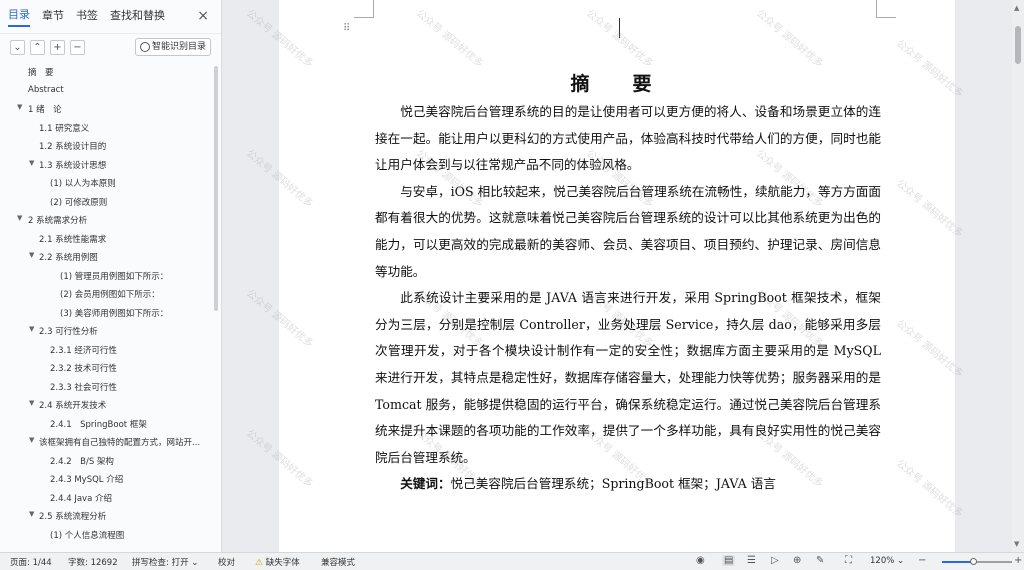 The height and width of the screenshot is (570, 1024). What do you see at coordinates (106, 220) in the screenshot?
I see `toc-item: ▼ 2 系统需求分析` at bounding box center [106, 220].